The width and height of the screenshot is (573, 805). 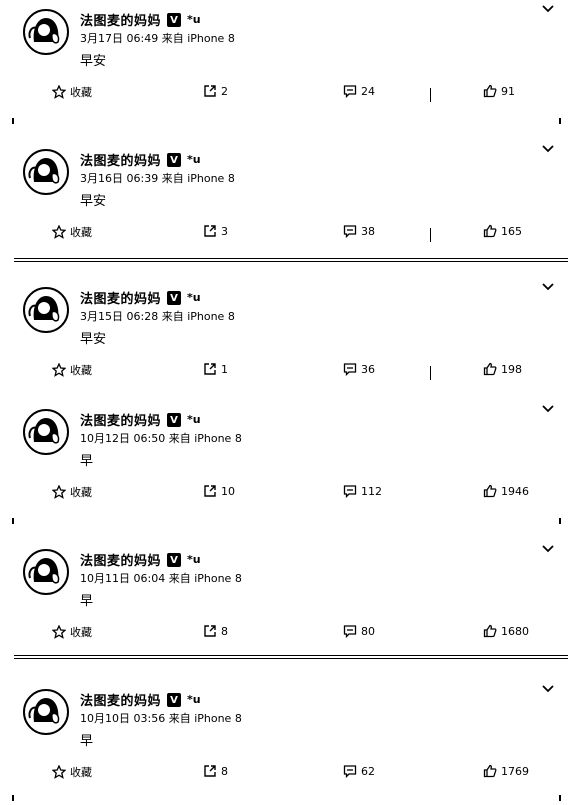 What do you see at coordinates (359, 91) in the screenshot?
I see `comment-button: 24` at bounding box center [359, 91].